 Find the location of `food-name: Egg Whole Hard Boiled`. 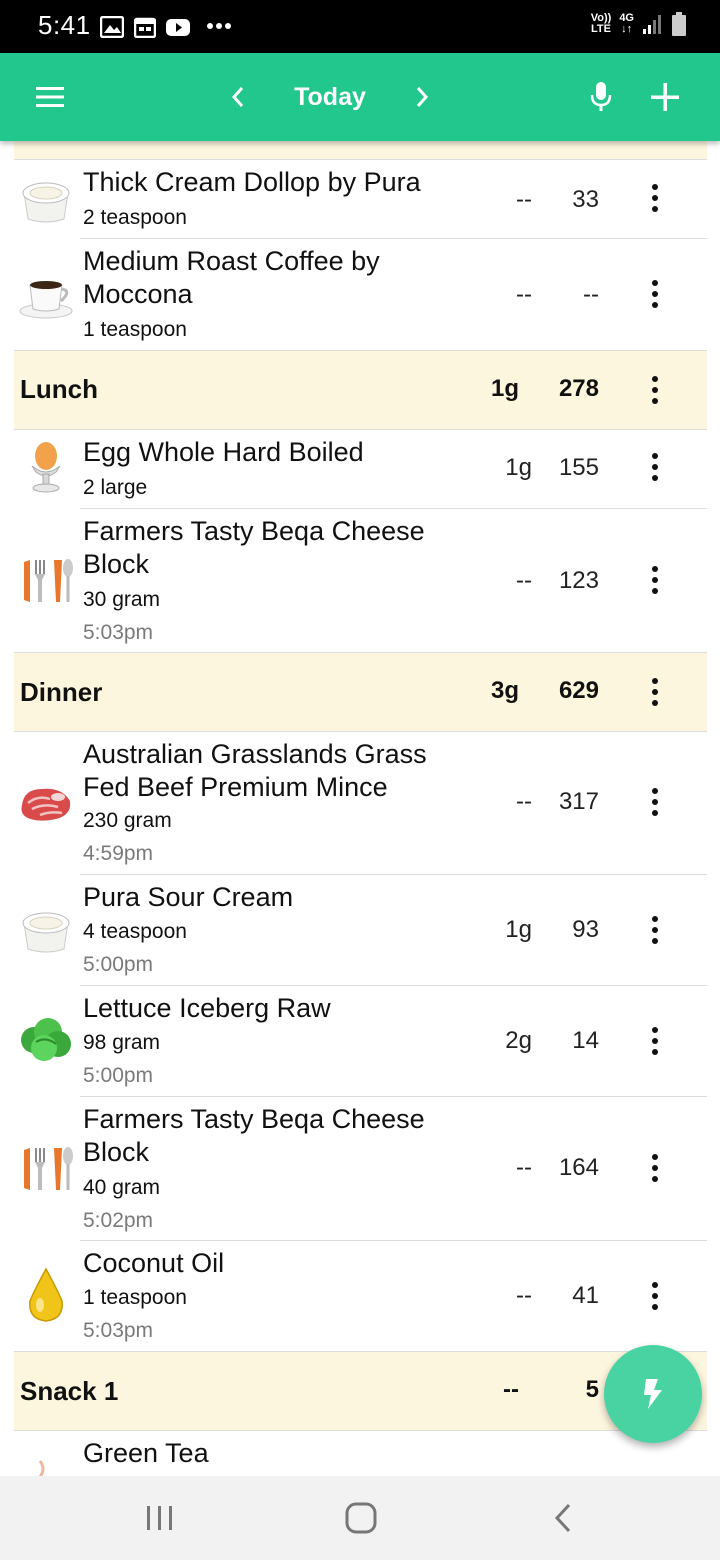

food-name: Egg Whole Hard Boiled is located at coordinates (223, 452).